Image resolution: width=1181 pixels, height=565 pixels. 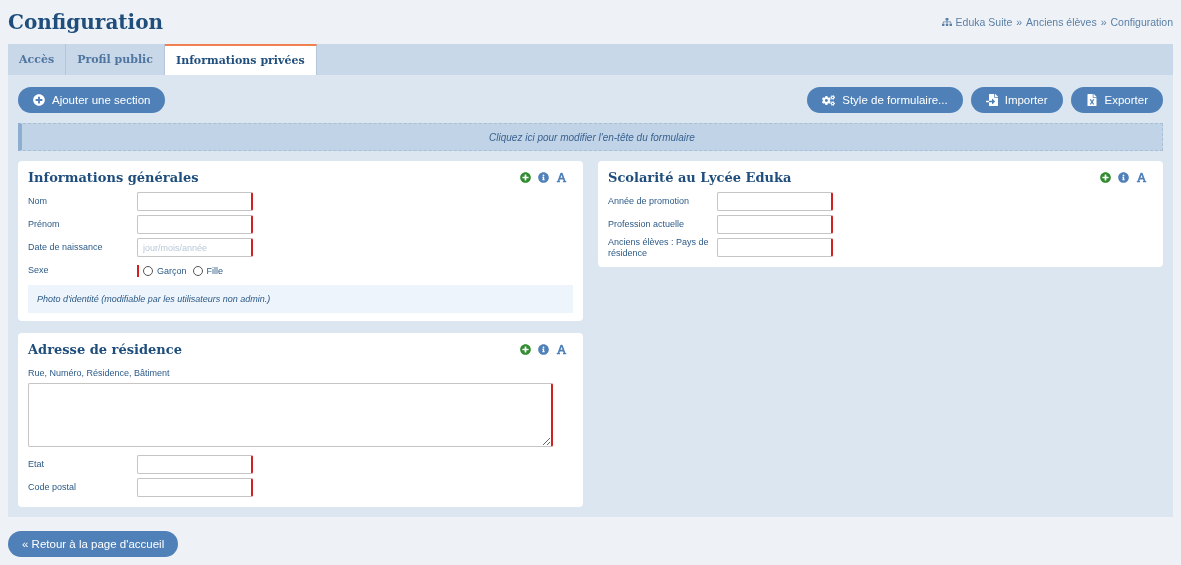 I want to click on section-title: Informations générales, so click(x=113, y=177).